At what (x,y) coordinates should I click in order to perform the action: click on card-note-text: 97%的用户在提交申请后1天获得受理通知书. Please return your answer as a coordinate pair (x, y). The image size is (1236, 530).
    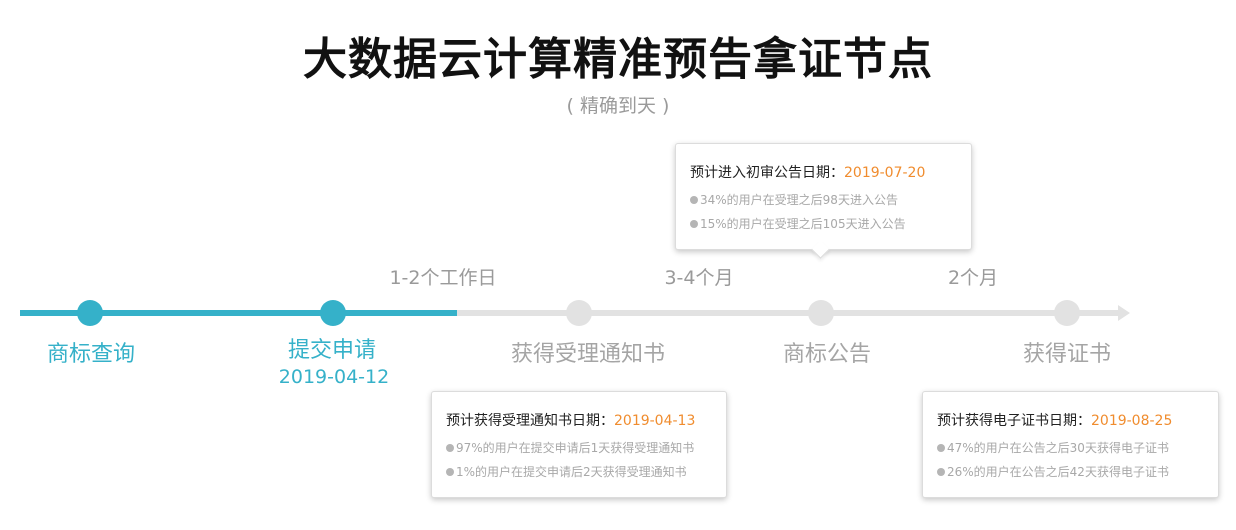
    Looking at the image, I should click on (575, 448).